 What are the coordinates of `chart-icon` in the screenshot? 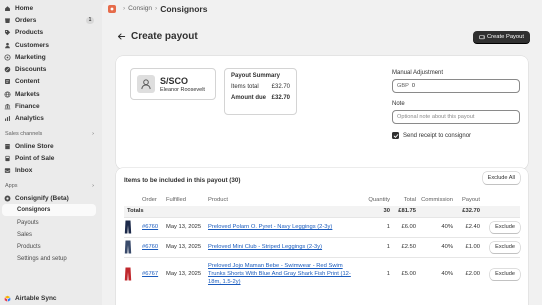 It's located at (7, 118).